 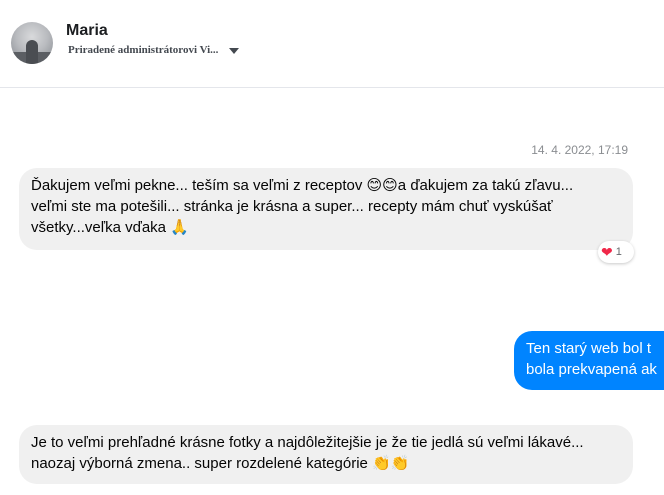 What do you see at coordinates (607, 252) in the screenshot?
I see `heart-icon: ❤` at bounding box center [607, 252].